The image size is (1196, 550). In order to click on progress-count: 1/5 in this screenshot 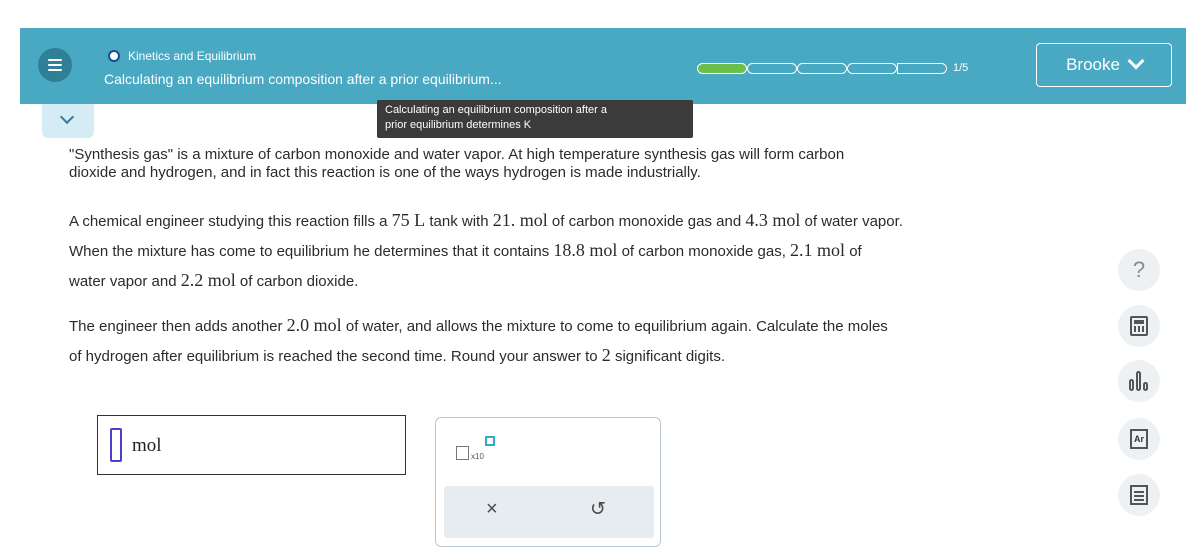, I will do `click(961, 68)`.